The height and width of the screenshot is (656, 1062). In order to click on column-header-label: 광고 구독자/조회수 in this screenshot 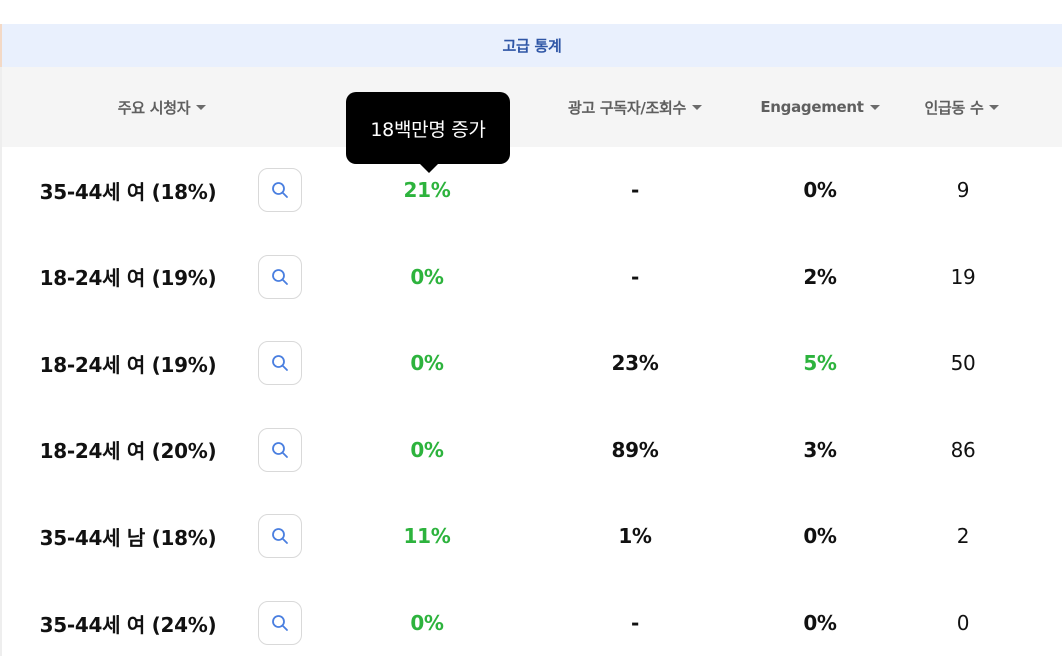, I will do `click(627, 107)`.